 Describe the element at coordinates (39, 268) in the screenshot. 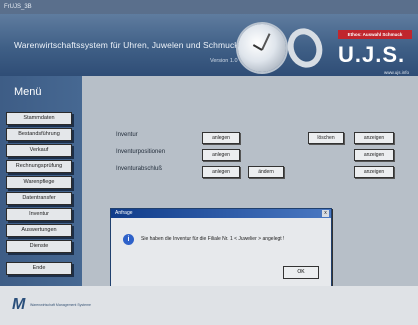

I see `sidebar-item-ende: Ende` at that location.